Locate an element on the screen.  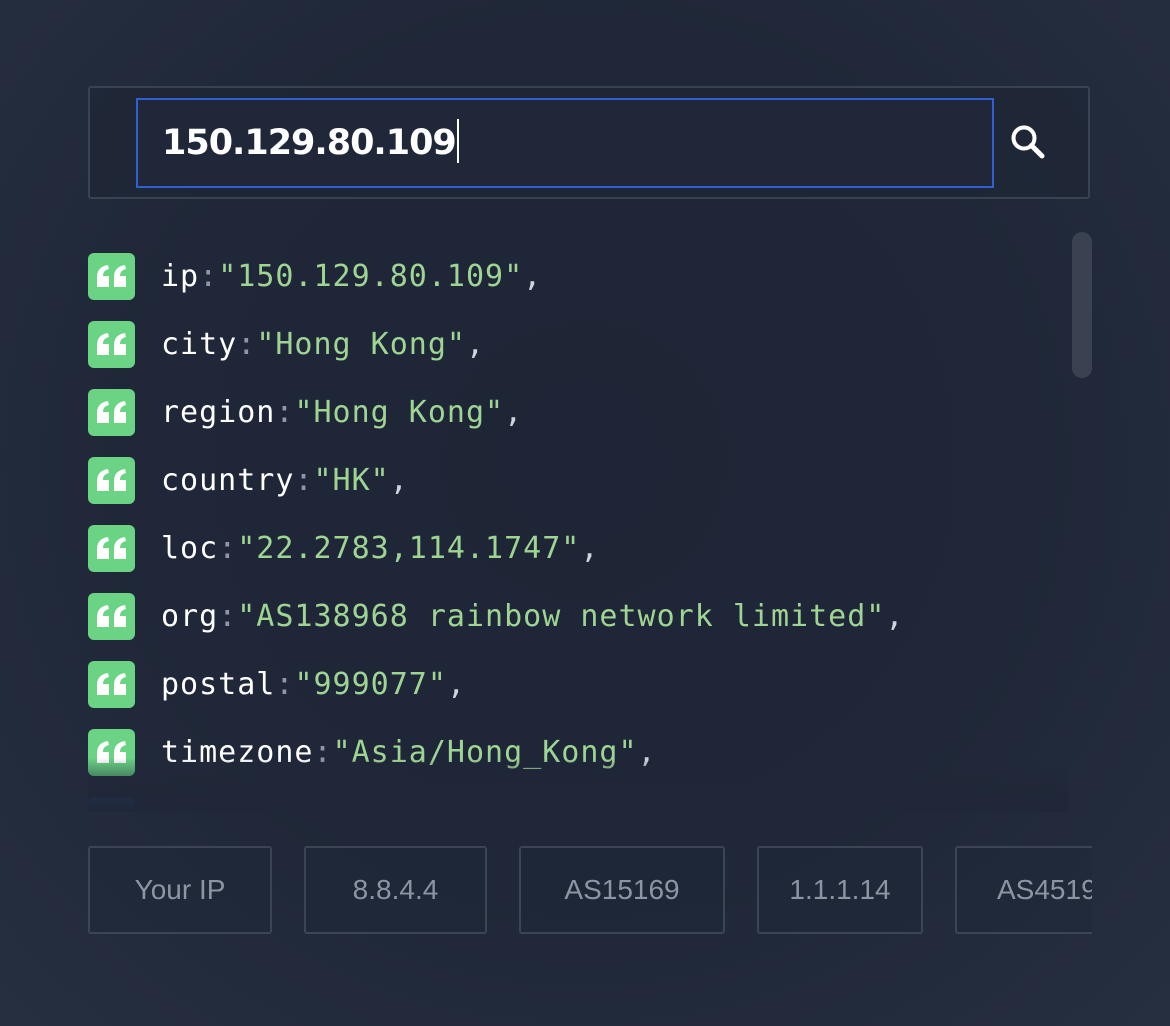
result-row-loc: loc:"22.2783,114.1747", is located at coordinates (343, 548).